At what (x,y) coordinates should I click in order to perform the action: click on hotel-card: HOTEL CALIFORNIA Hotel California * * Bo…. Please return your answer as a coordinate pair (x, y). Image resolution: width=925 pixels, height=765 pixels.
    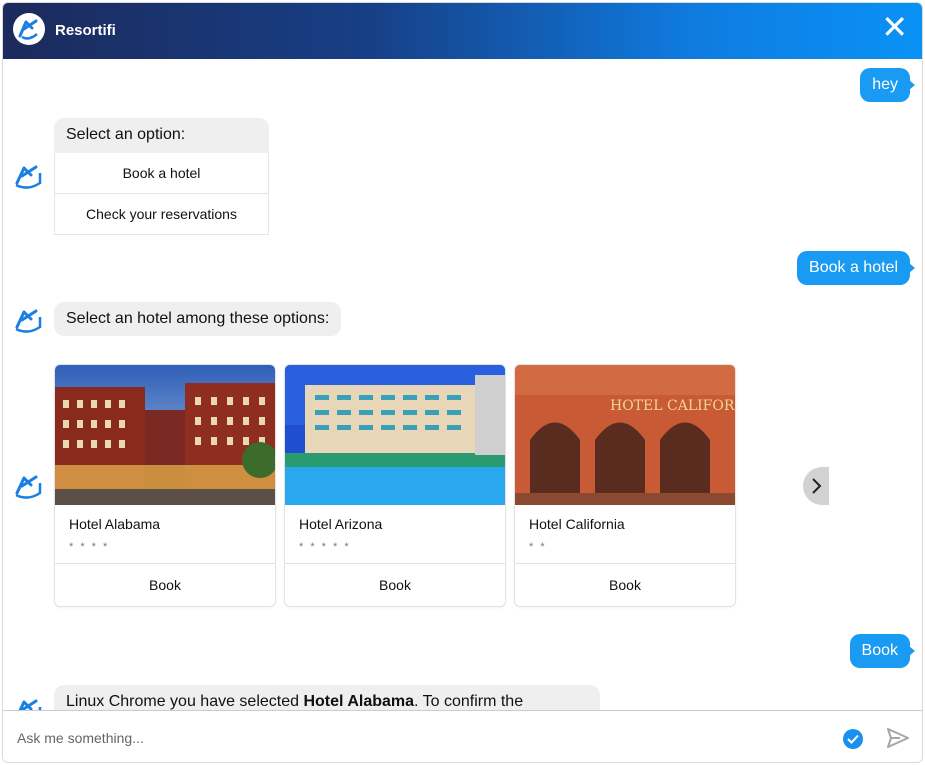
    Looking at the image, I should click on (625, 485).